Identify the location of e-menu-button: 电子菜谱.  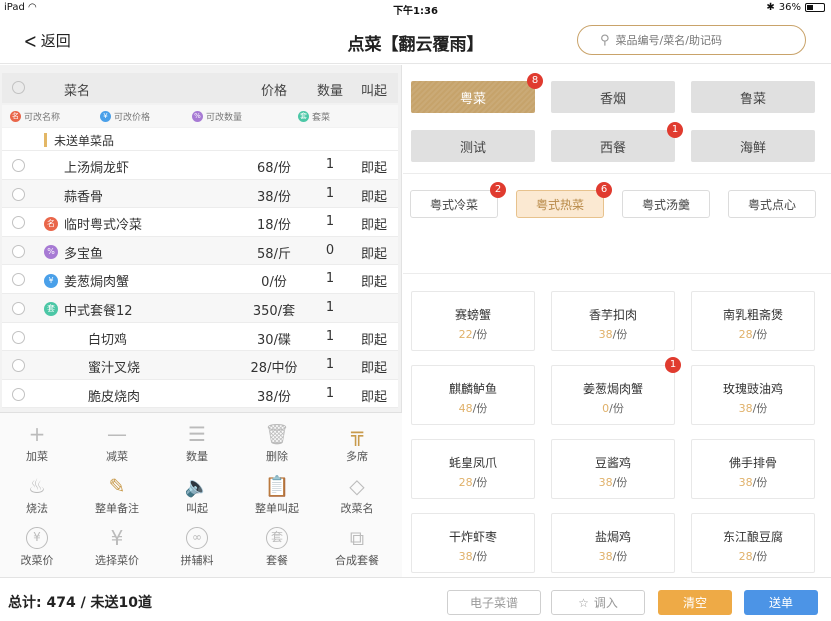
(494, 602).